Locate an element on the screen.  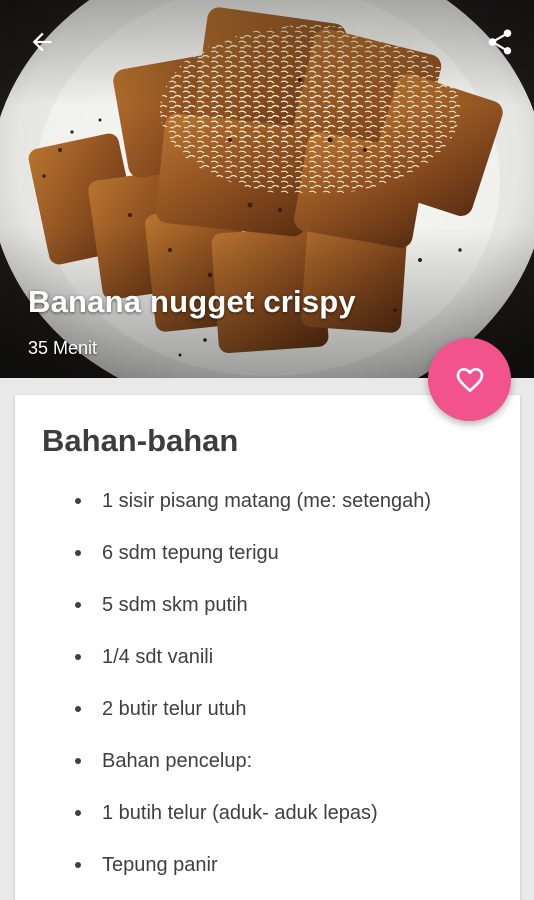
ingredient-item: 6 sdm tepung terigu is located at coordinates (267, 567).